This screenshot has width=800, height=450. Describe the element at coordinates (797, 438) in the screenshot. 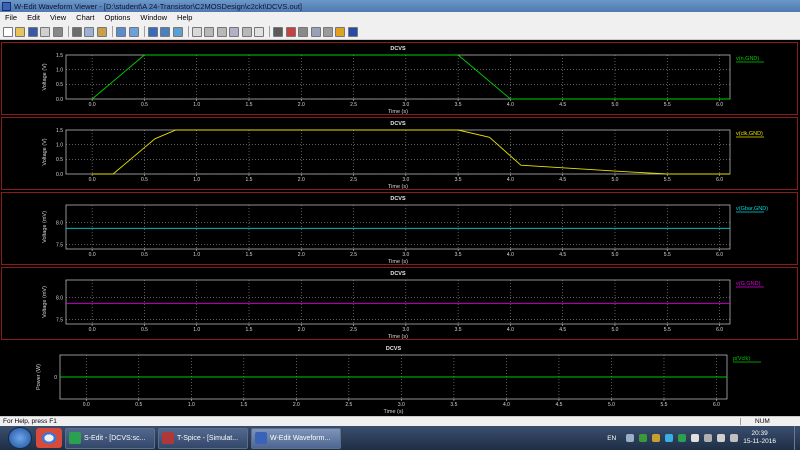

I see `show-desktop-button` at that location.